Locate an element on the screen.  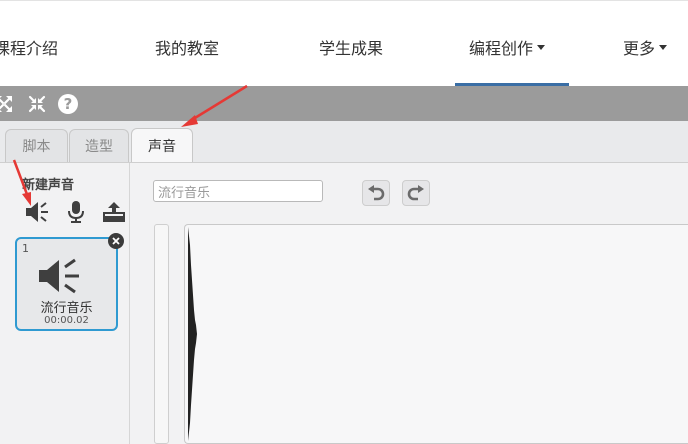
tab-label: 声音 is located at coordinates (162, 147).